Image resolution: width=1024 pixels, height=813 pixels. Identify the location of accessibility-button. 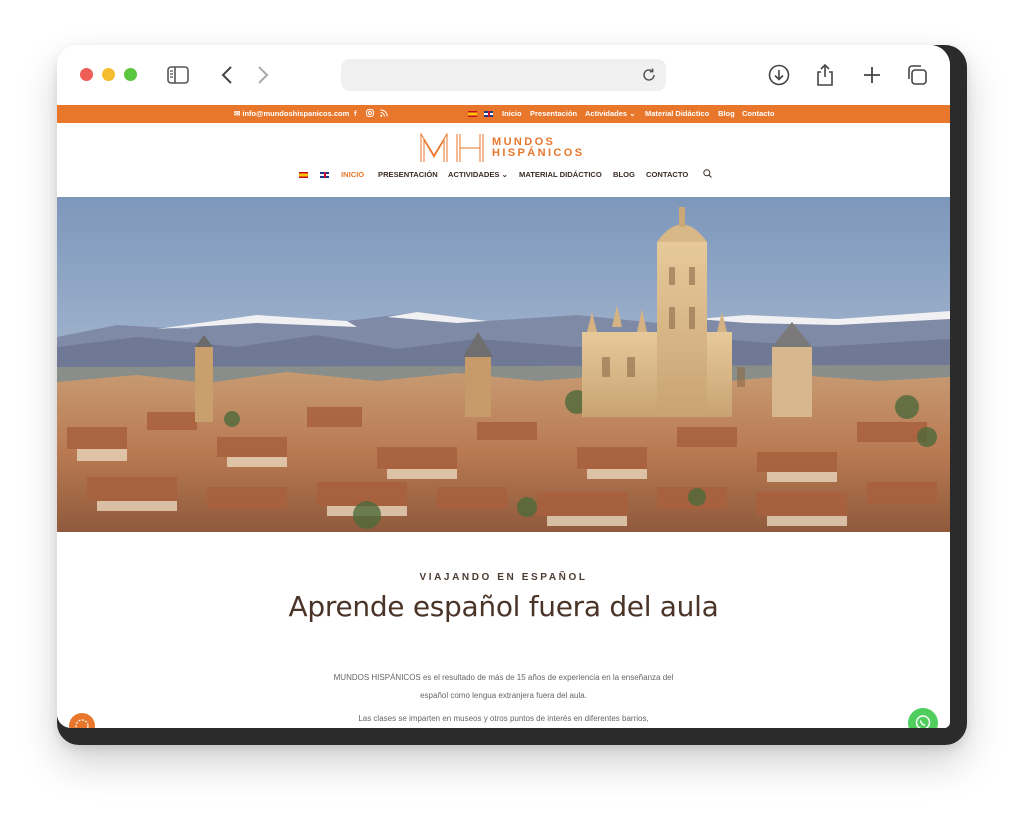
(82, 720).